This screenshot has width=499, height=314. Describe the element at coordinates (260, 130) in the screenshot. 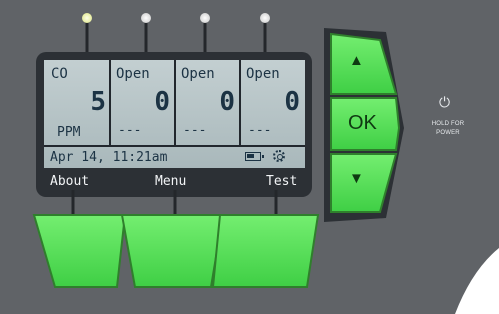

I see `channel-4-unit: ---` at that location.